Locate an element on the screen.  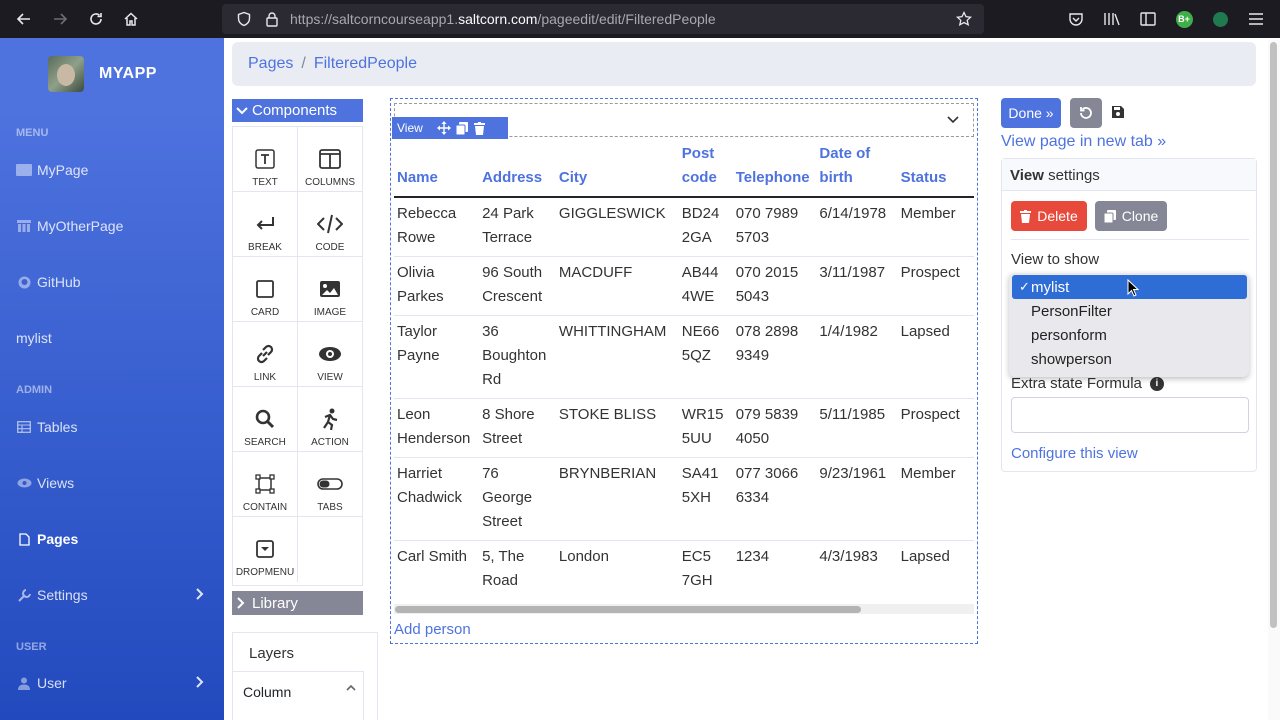
image-icon is located at coordinates (330, 289).